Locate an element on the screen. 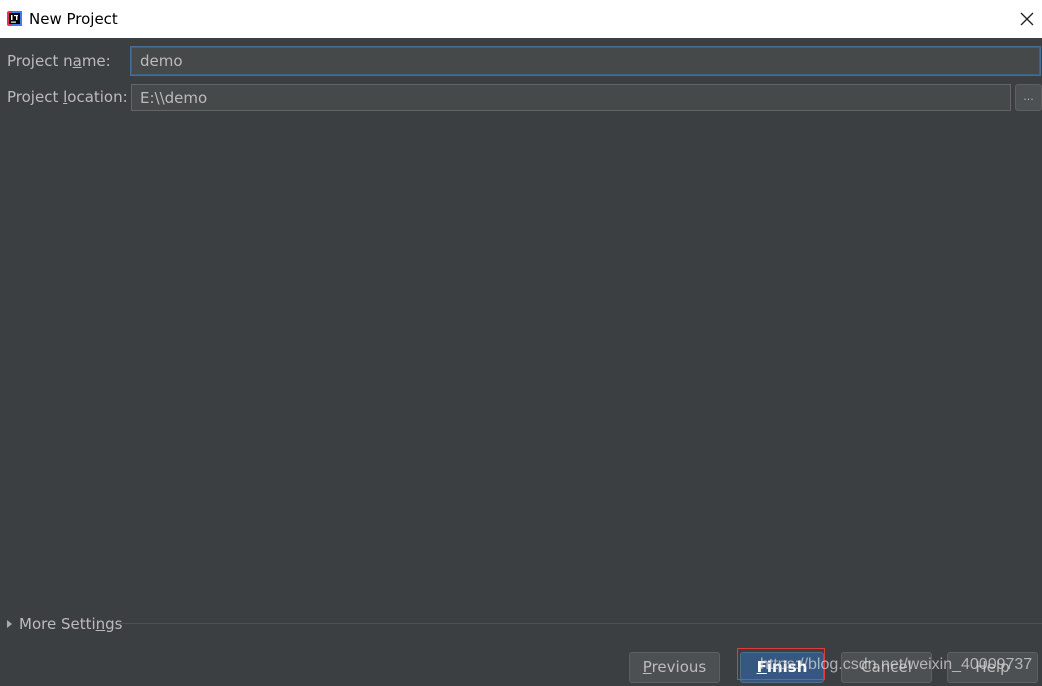  more-settings-label: More Settings is located at coordinates (71, 624).